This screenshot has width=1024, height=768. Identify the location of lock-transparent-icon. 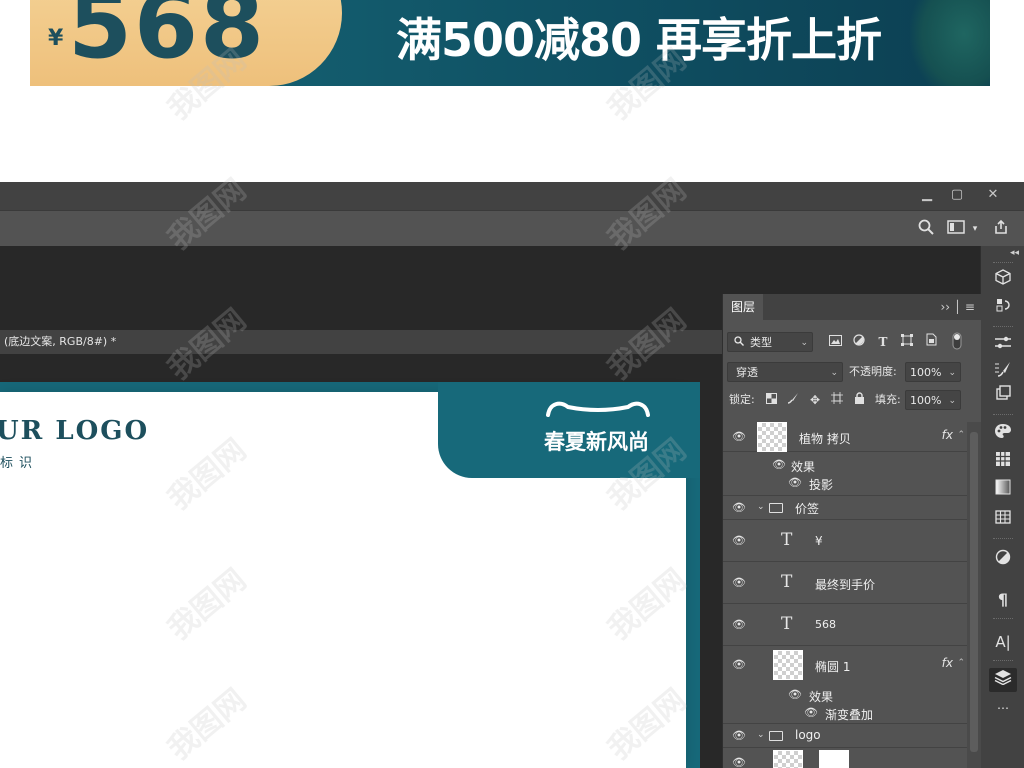
(771, 400).